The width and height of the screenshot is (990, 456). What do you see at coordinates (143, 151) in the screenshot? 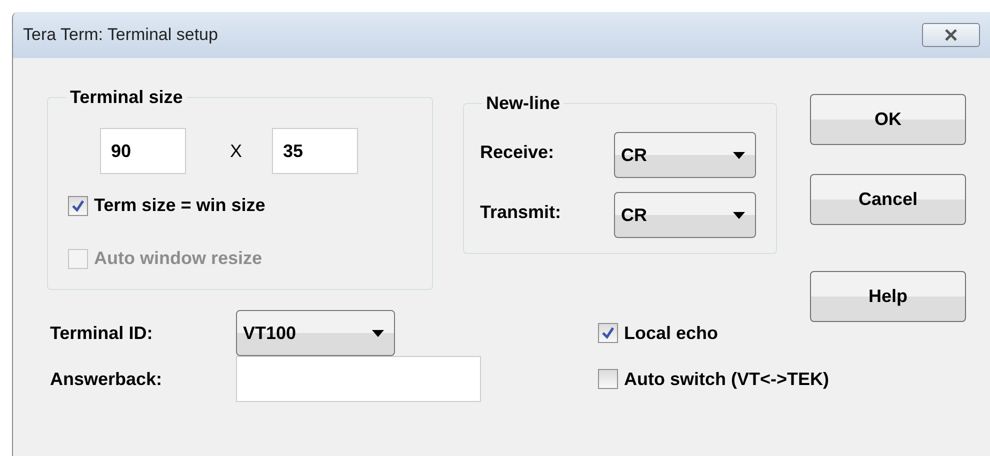
I see `columns-field: 90` at bounding box center [143, 151].